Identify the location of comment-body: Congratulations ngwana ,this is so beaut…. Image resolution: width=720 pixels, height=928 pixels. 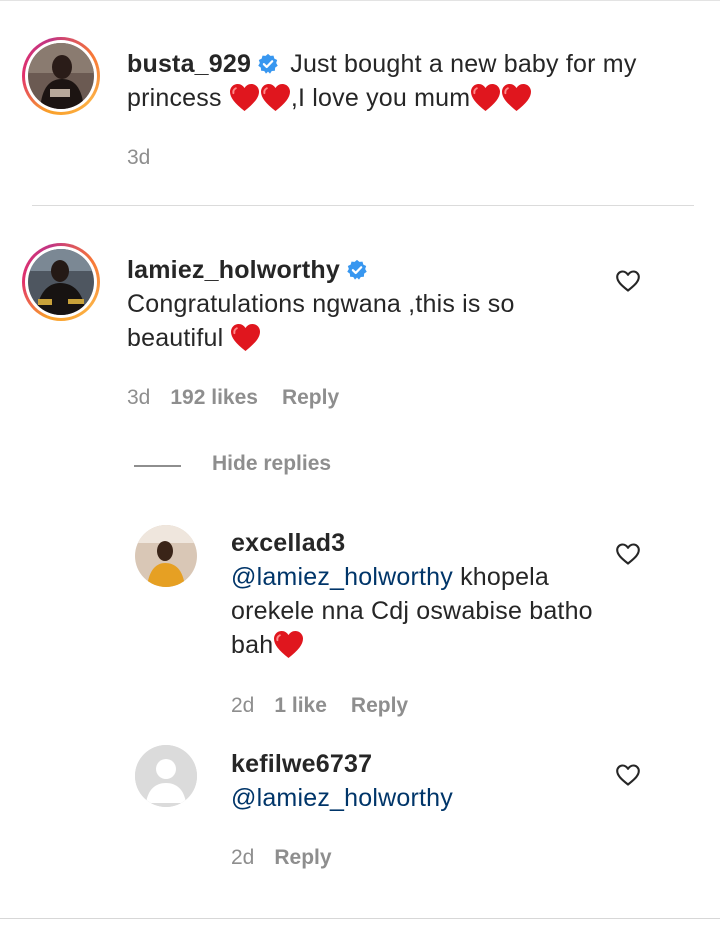
(321, 321).